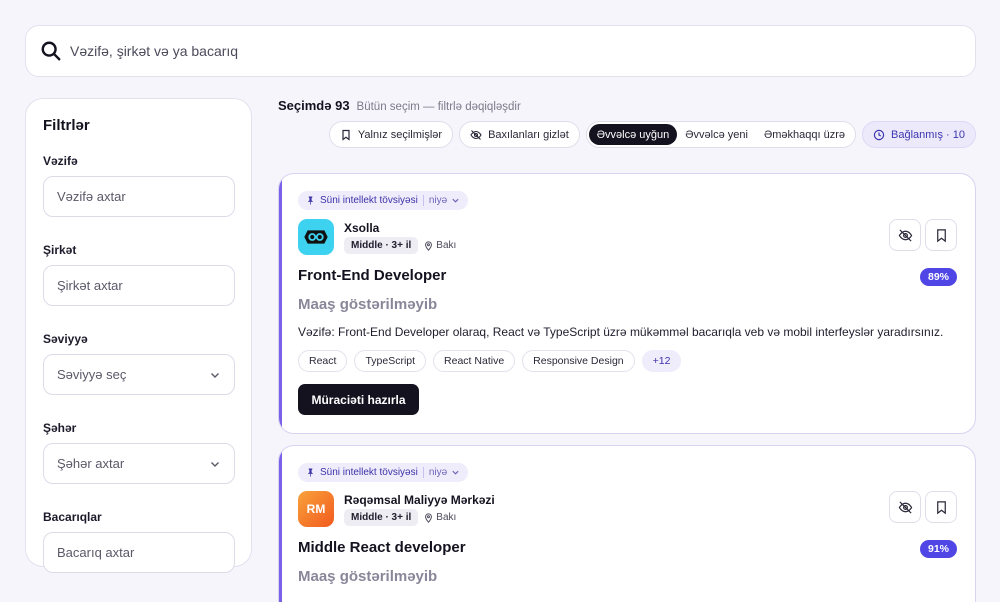 This screenshot has height=602, width=1000. Describe the element at coordinates (66, 125) in the screenshot. I see `filters-title: Filtrlər` at that location.